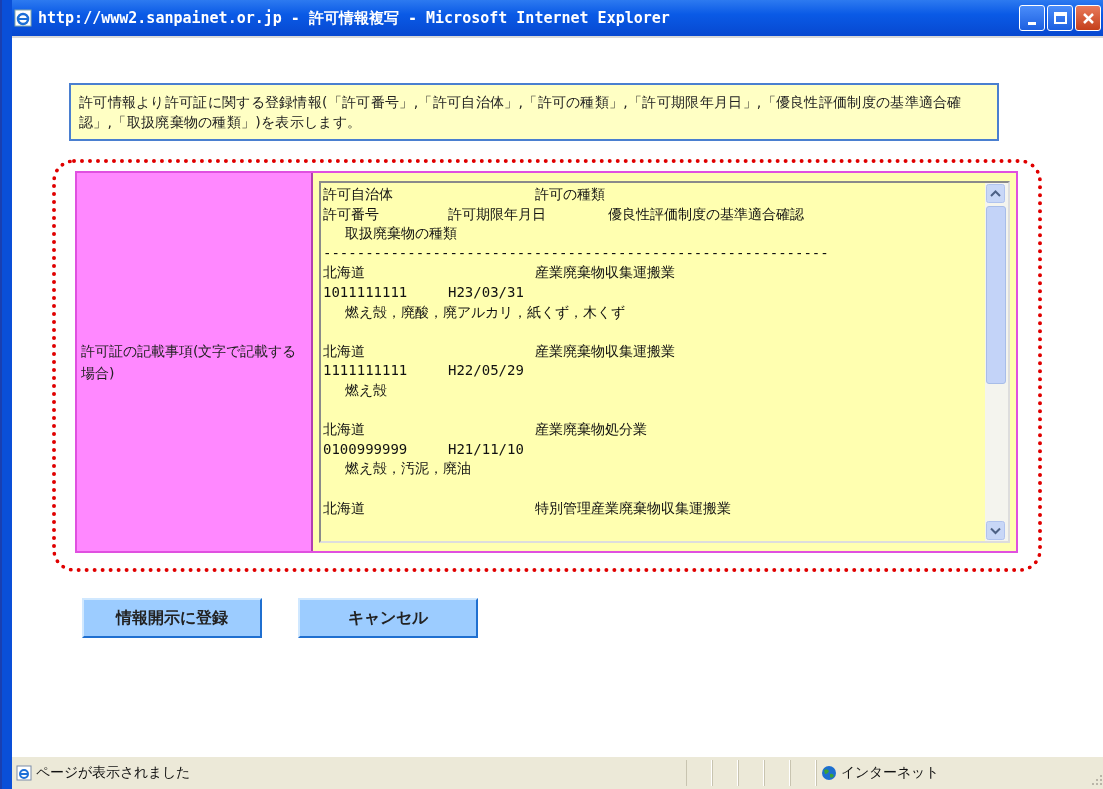  Describe the element at coordinates (366, 371) in the screenshot. I see `text-line: 1111111111` at that location.